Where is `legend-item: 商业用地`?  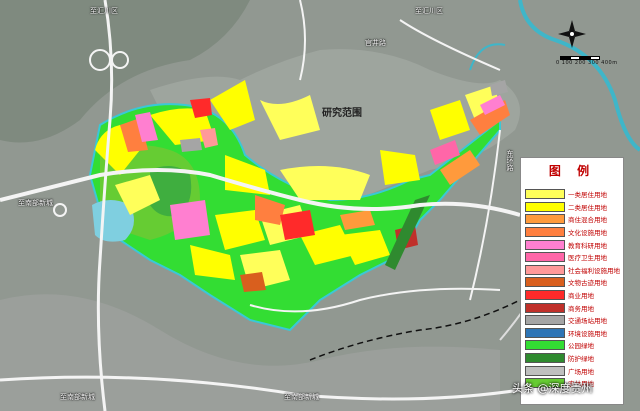 legend-item: 商业用地 is located at coordinates (573, 295).